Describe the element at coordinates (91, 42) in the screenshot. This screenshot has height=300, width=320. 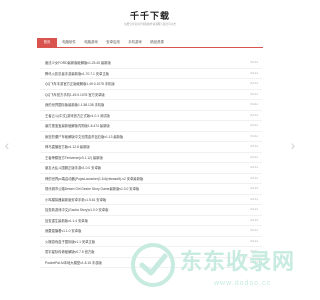
I see `nav-item-pc-games: 电脑游戏` at that location.